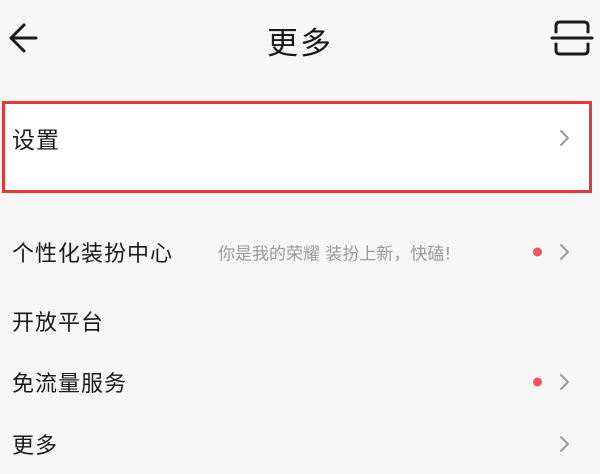 The width and height of the screenshot is (600, 474). Describe the element at coordinates (35, 446) in the screenshot. I see `menu-item-label: 更多` at that location.